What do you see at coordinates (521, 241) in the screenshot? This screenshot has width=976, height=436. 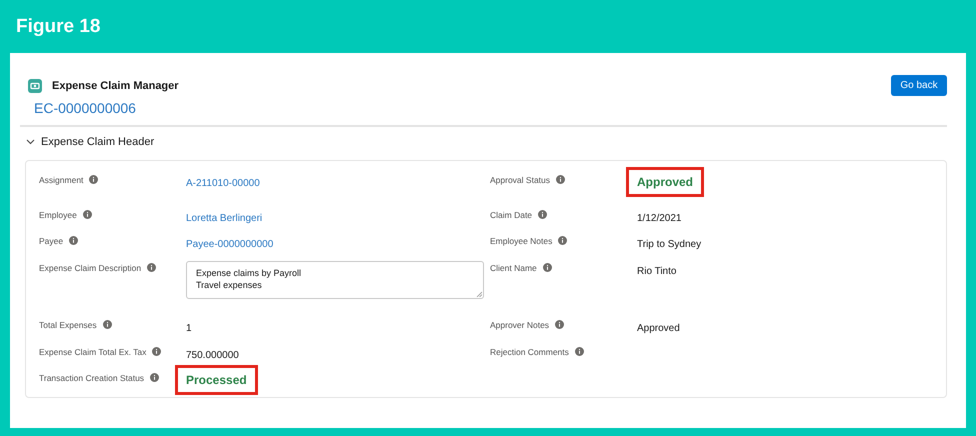 I see `field-label: Employee Notes` at bounding box center [521, 241].